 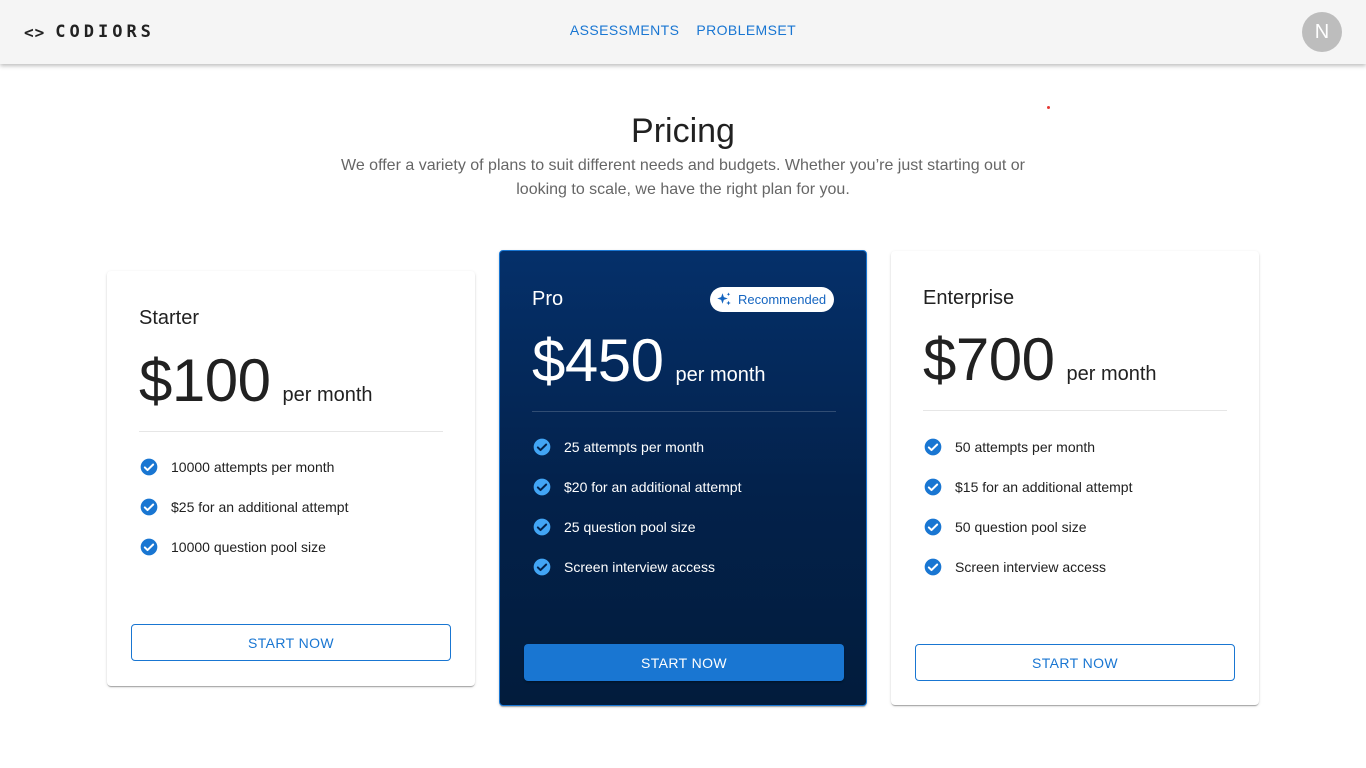 What do you see at coordinates (630, 527) in the screenshot?
I see `feature-text: 25 question pool size` at bounding box center [630, 527].